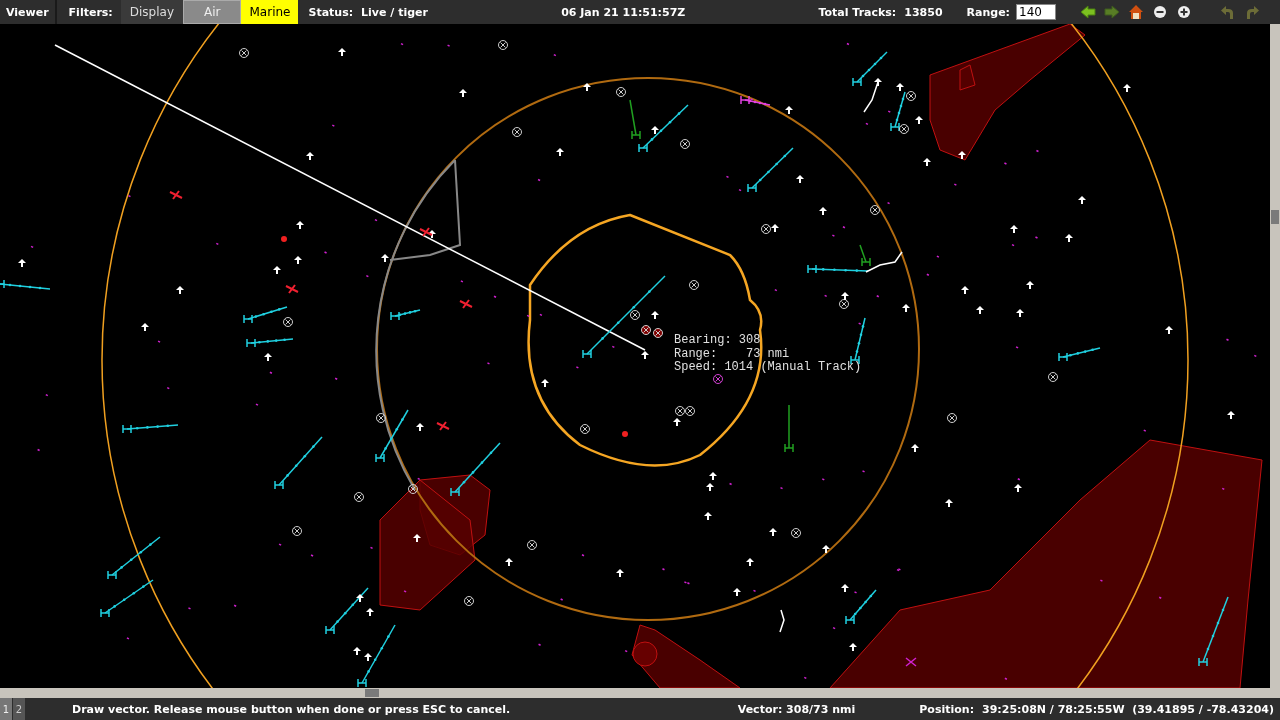 Image resolution: width=1280 pixels, height=720 pixels. Describe the element at coordinates (1275, 356) in the screenshot. I see `scrollbar` at that location.